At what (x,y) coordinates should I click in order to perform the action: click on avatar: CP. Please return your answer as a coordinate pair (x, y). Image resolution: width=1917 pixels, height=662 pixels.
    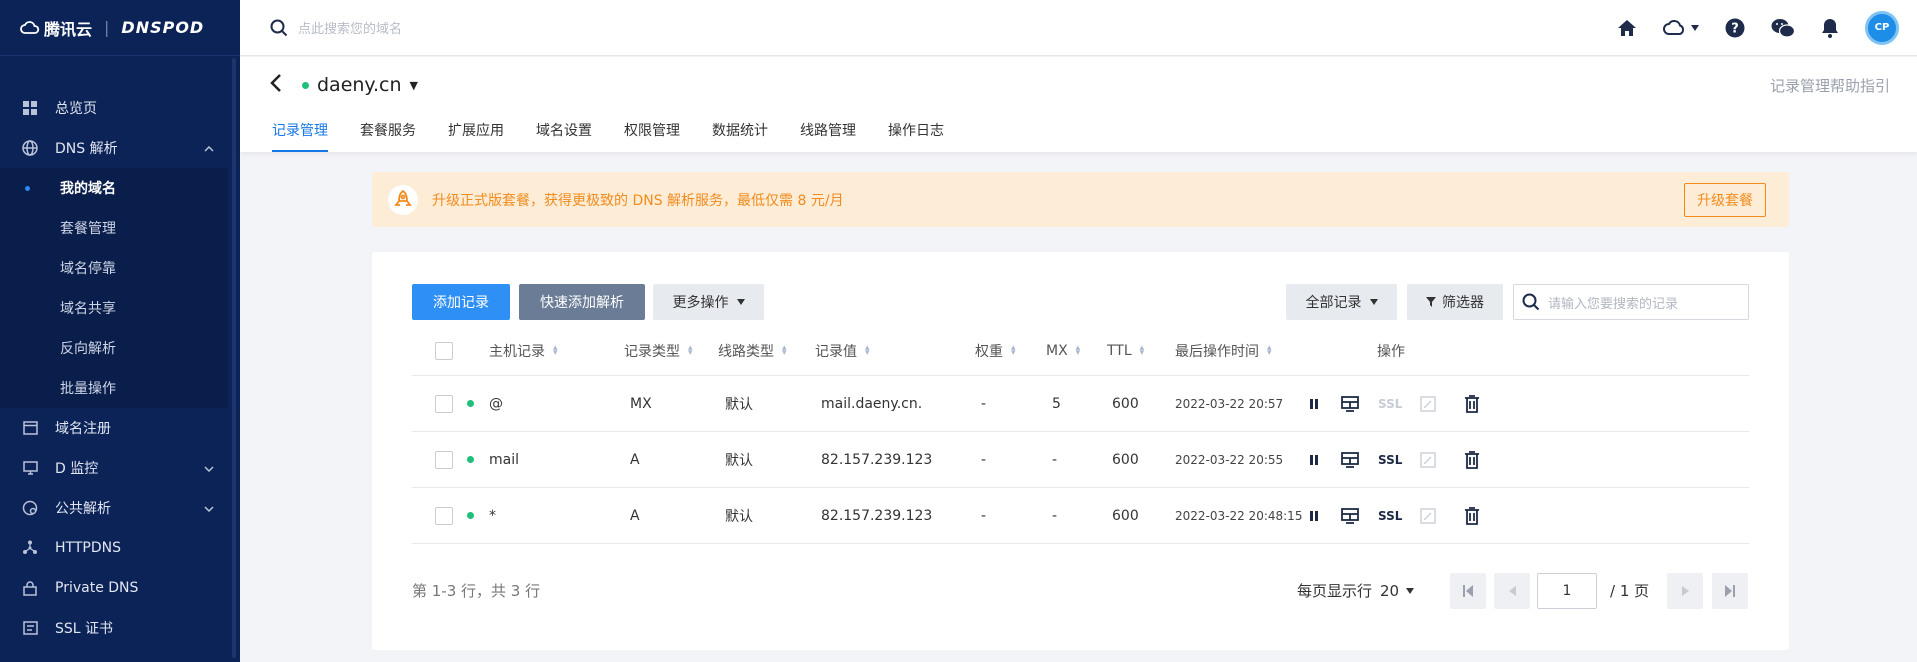
    Looking at the image, I should click on (1882, 27).